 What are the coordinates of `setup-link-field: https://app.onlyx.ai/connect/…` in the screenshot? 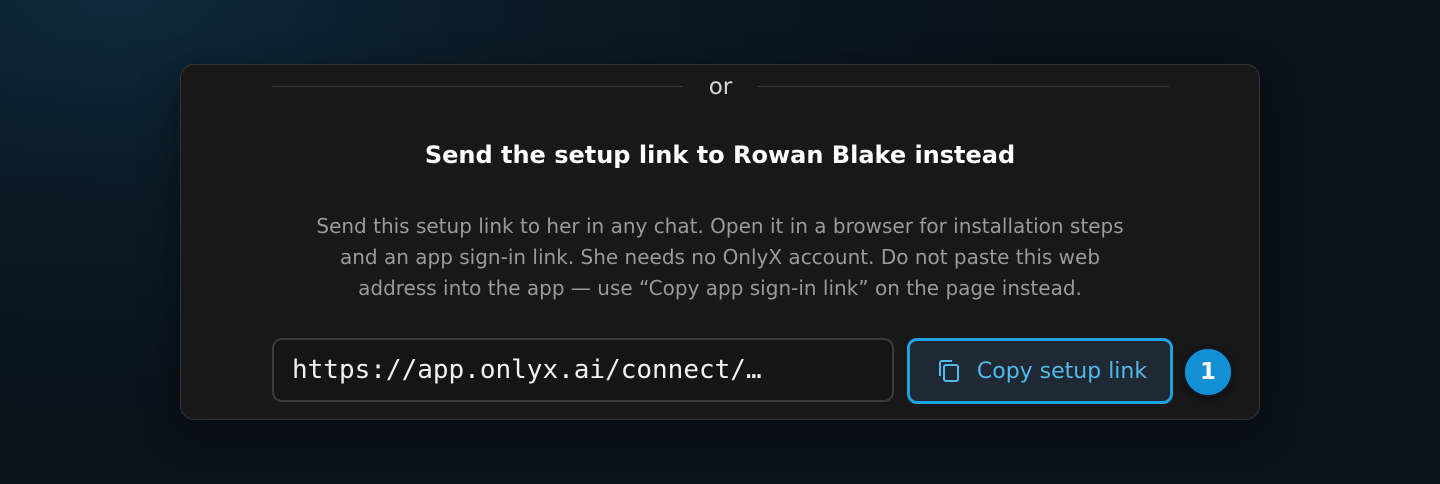 It's located at (583, 370).